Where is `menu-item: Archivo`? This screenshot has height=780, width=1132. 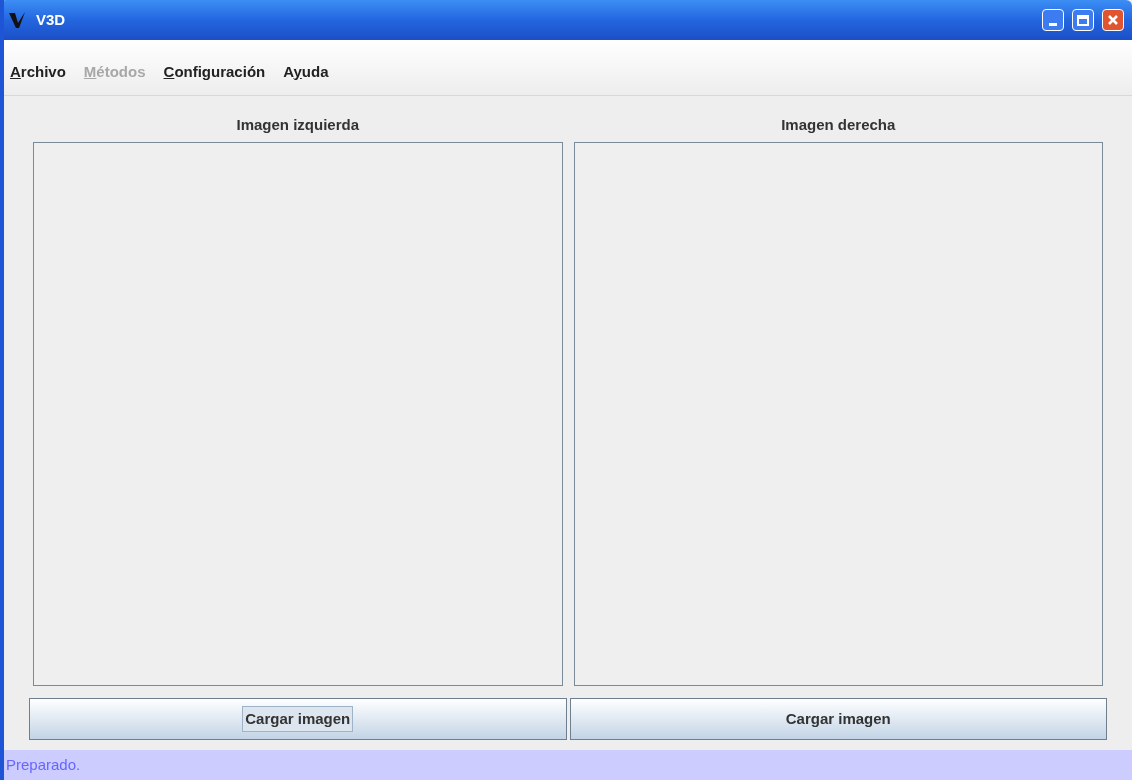
menu-item: Archivo is located at coordinates (38, 71).